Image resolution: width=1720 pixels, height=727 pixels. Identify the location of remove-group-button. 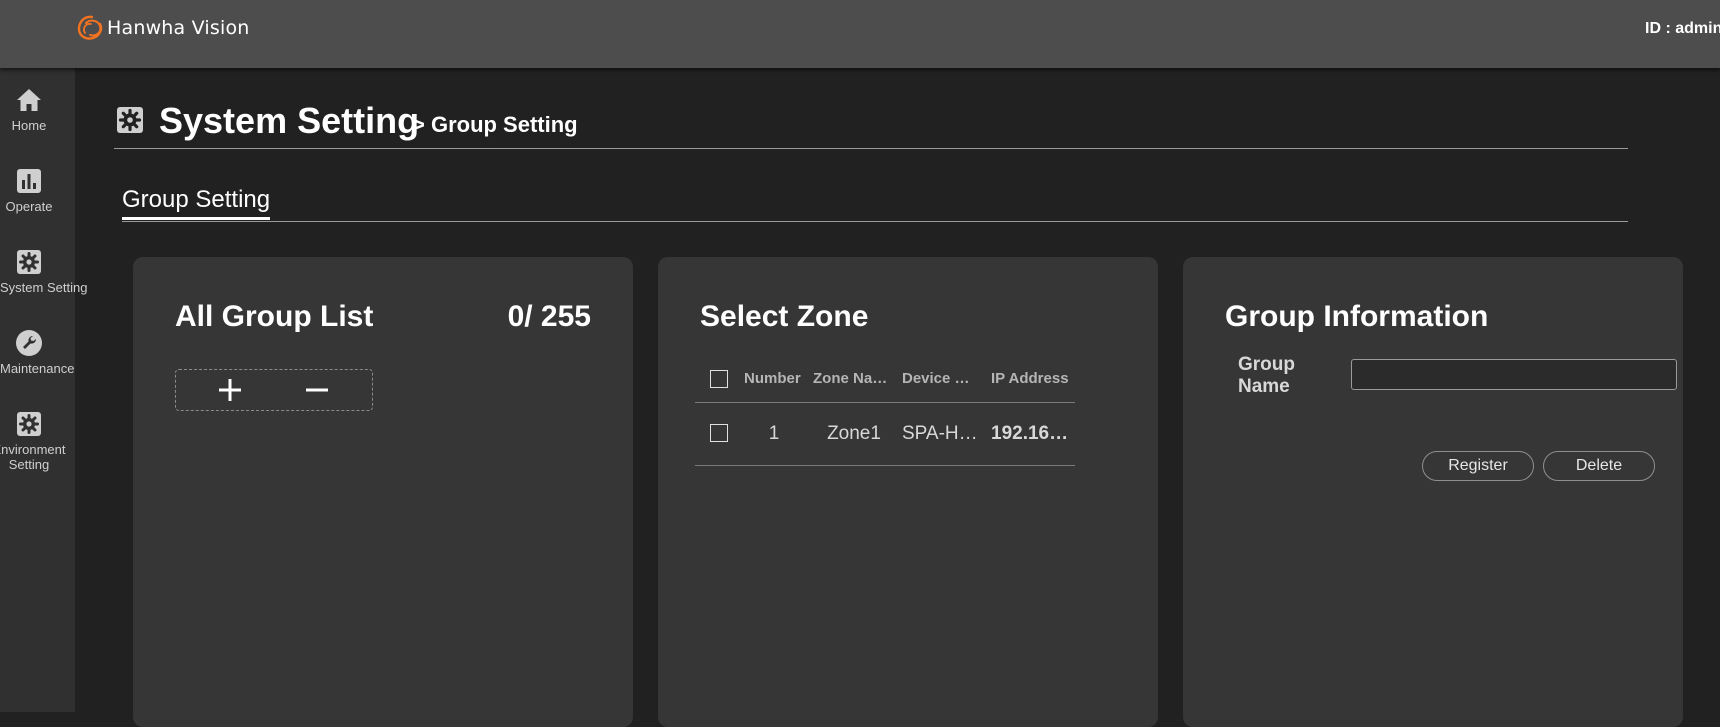
(317, 390).